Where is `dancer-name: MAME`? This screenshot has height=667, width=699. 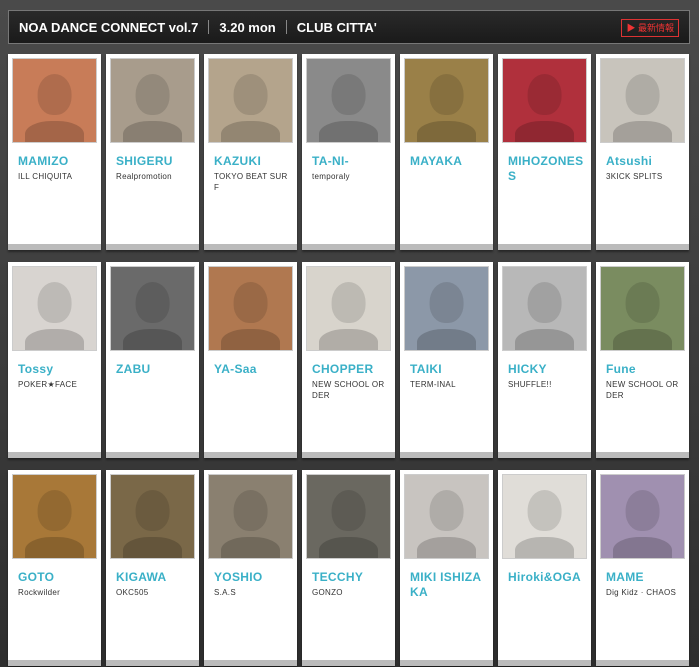
dancer-name: MAME is located at coordinates (645, 577).